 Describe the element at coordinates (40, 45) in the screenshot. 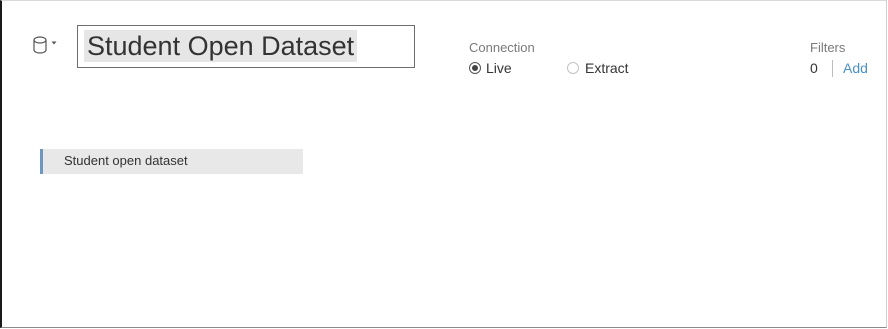

I see `database-icon` at that location.